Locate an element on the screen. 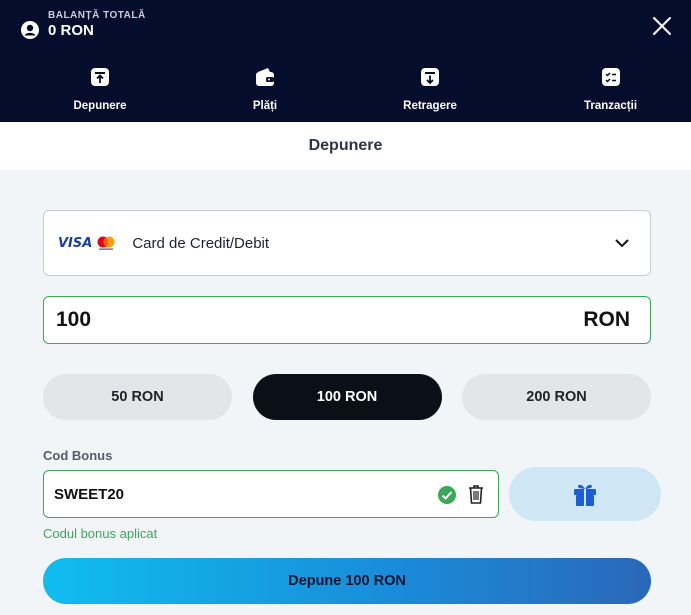  wallet-icon is located at coordinates (265, 77).